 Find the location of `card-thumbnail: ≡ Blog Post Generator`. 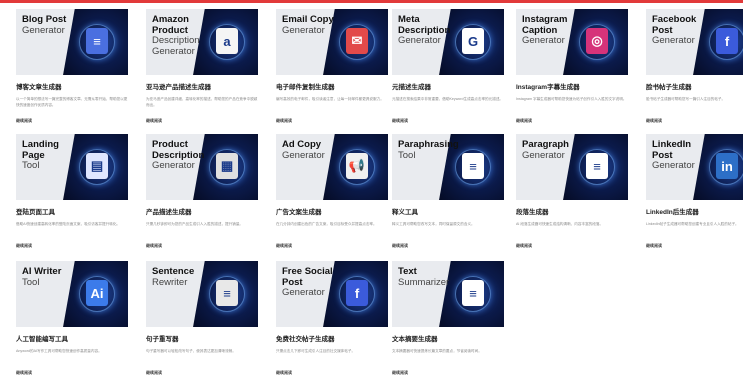

card-thumbnail: ≡ Blog Post Generator is located at coordinates (72, 42).